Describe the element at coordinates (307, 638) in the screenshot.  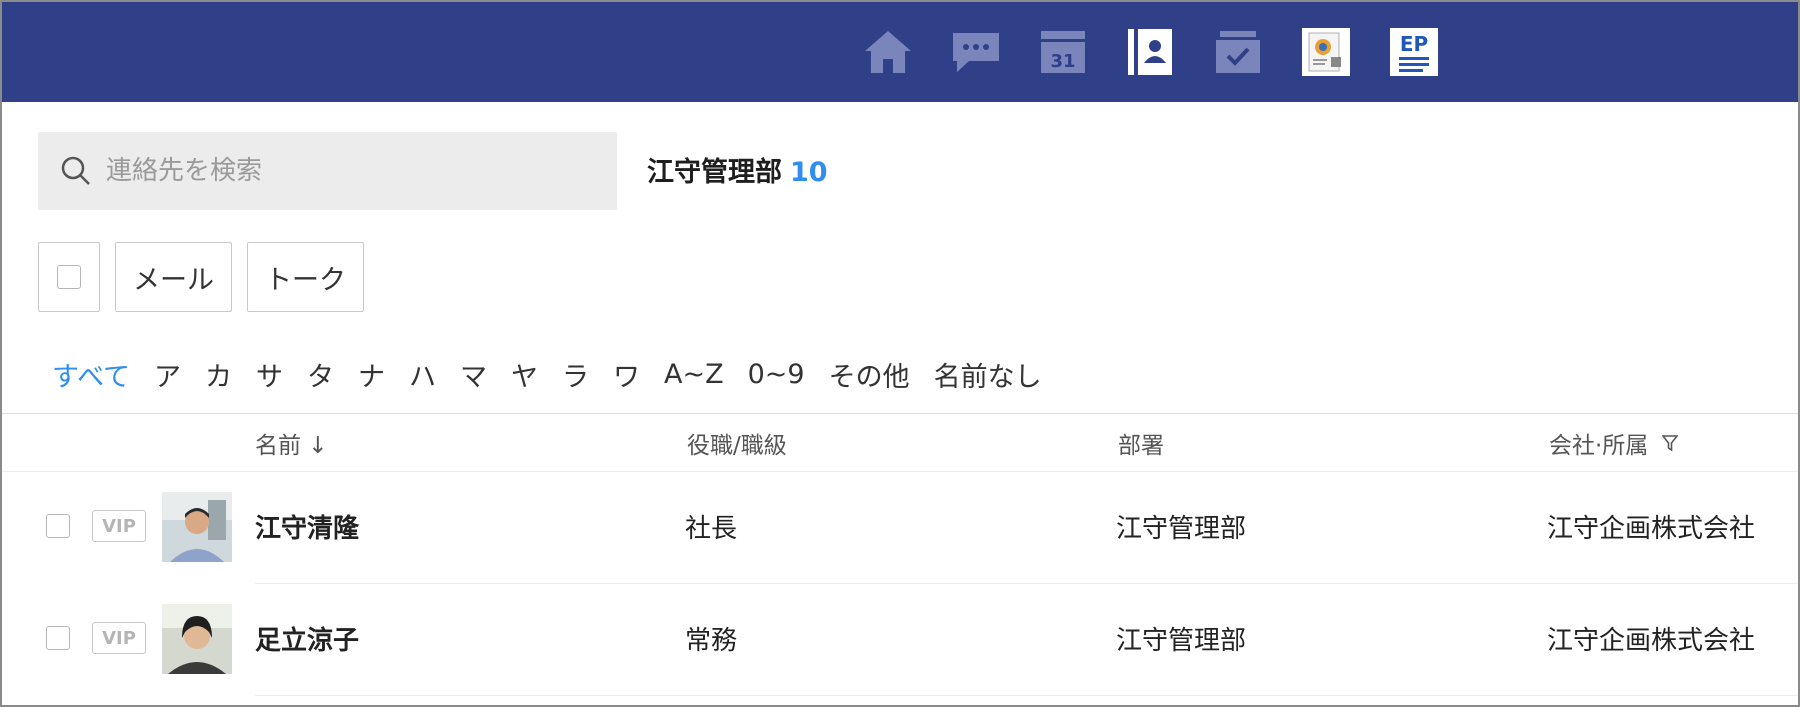
I see `contact-name: 足立涼子` at that location.